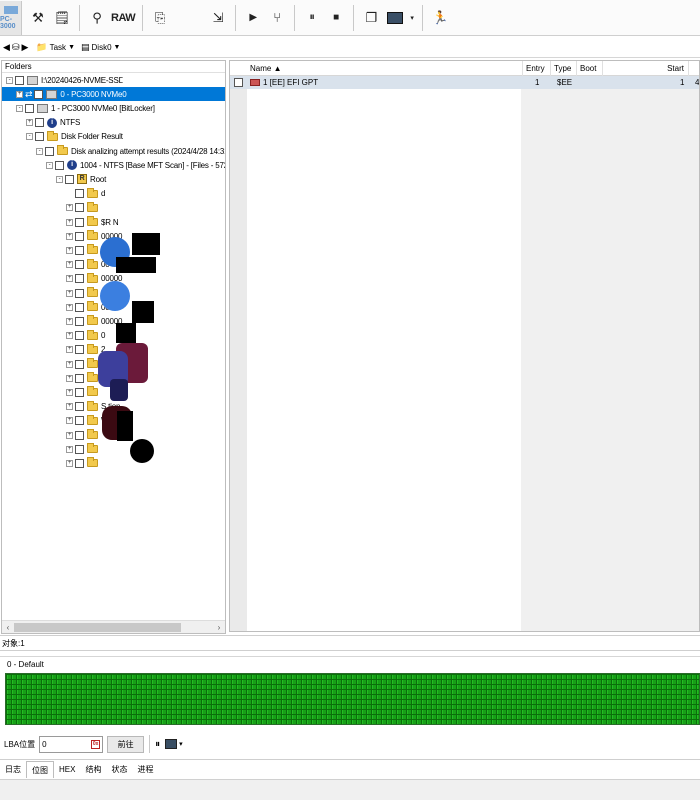 This screenshot has height=800, width=700. What do you see at coordinates (352, 699) in the screenshot?
I see `sector-map` at bounding box center [352, 699].